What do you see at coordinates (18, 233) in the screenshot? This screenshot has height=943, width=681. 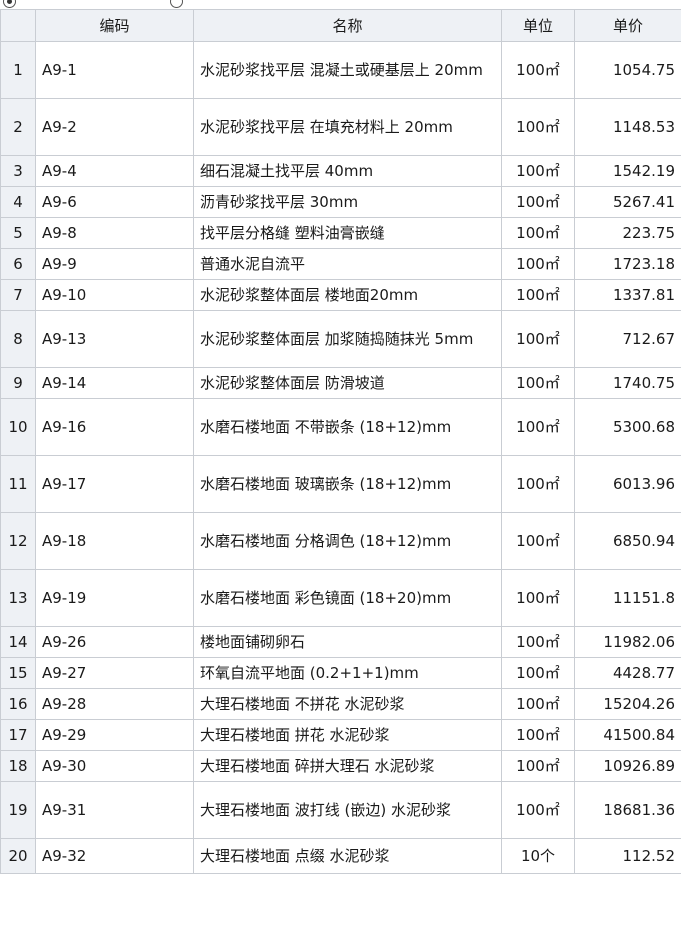 I see `row-number-cell: 5` at bounding box center [18, 233].